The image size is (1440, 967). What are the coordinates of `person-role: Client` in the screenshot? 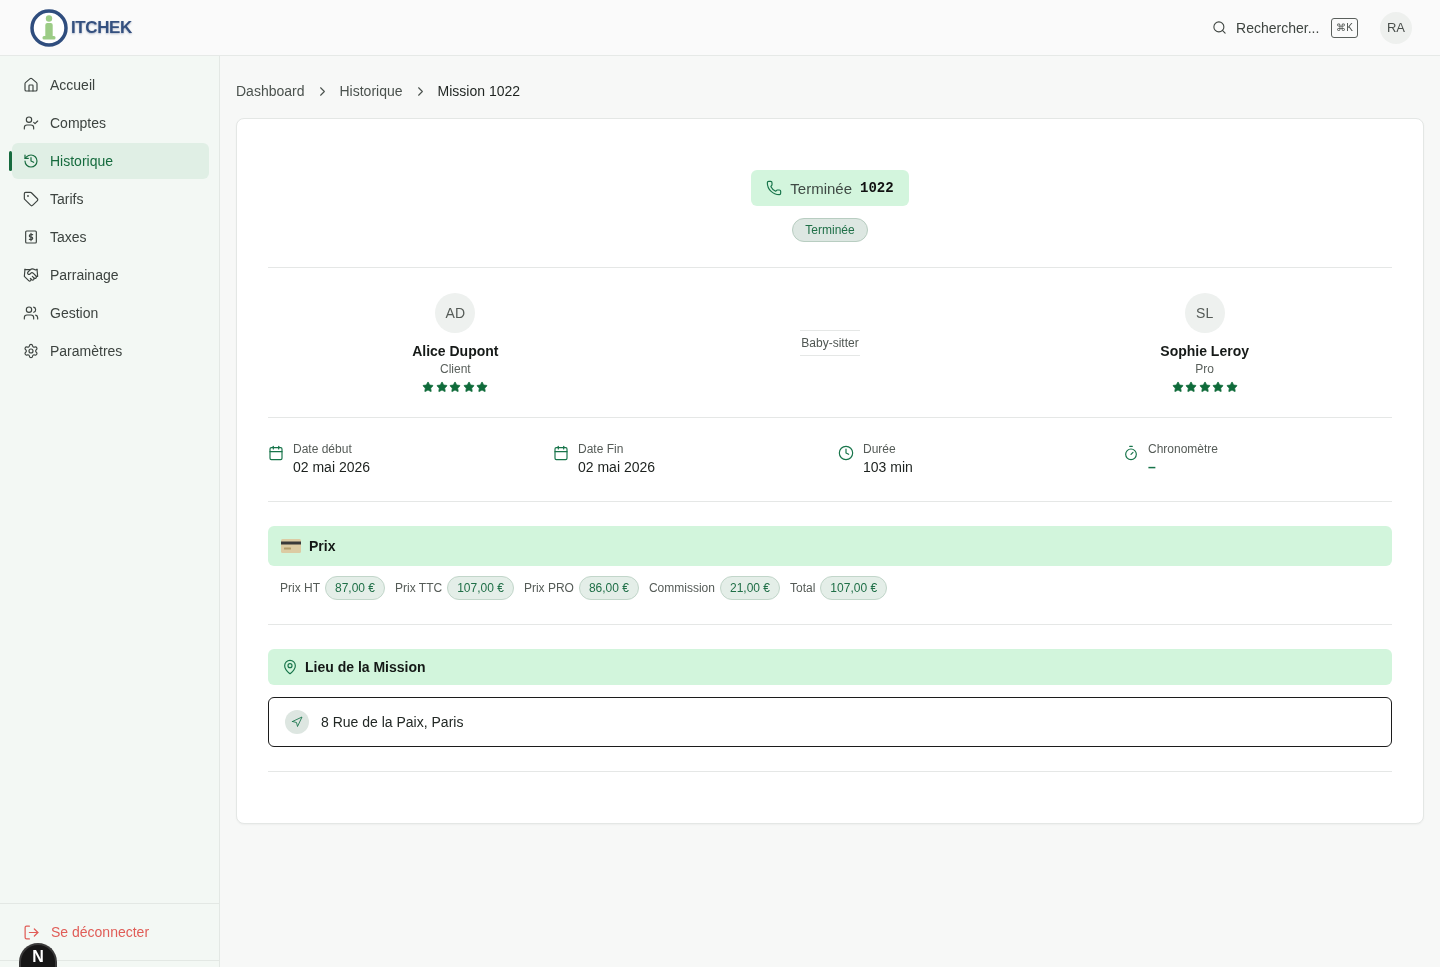 It's located at (455, 369).